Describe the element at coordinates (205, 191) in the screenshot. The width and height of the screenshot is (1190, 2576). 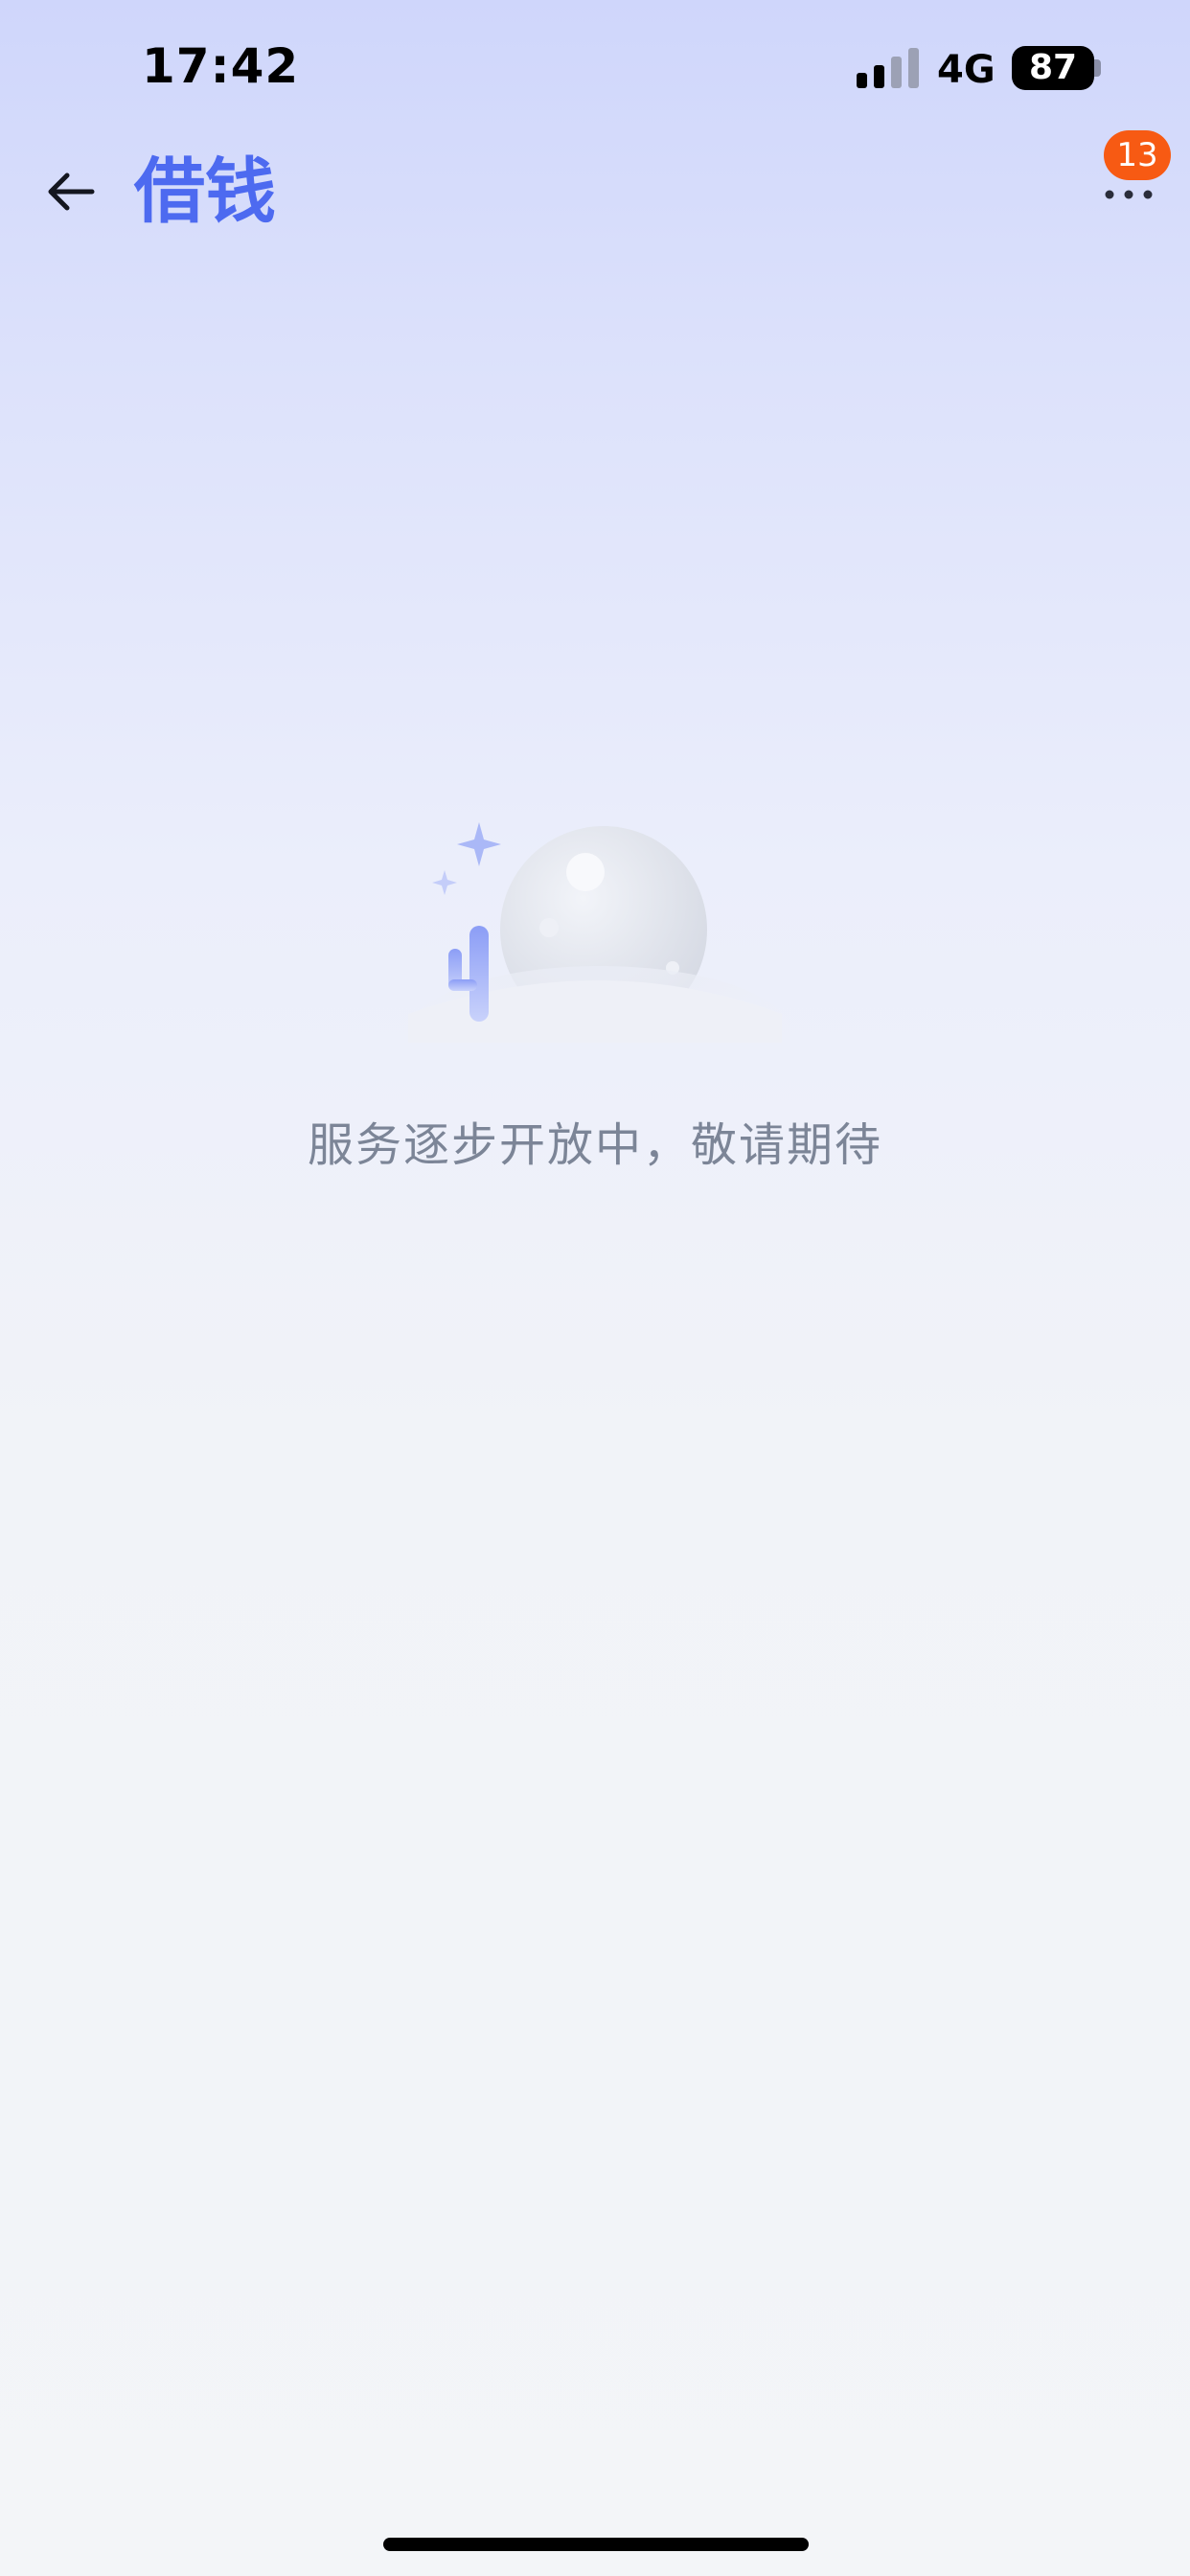
I see `page-title: 借钱` at that location.